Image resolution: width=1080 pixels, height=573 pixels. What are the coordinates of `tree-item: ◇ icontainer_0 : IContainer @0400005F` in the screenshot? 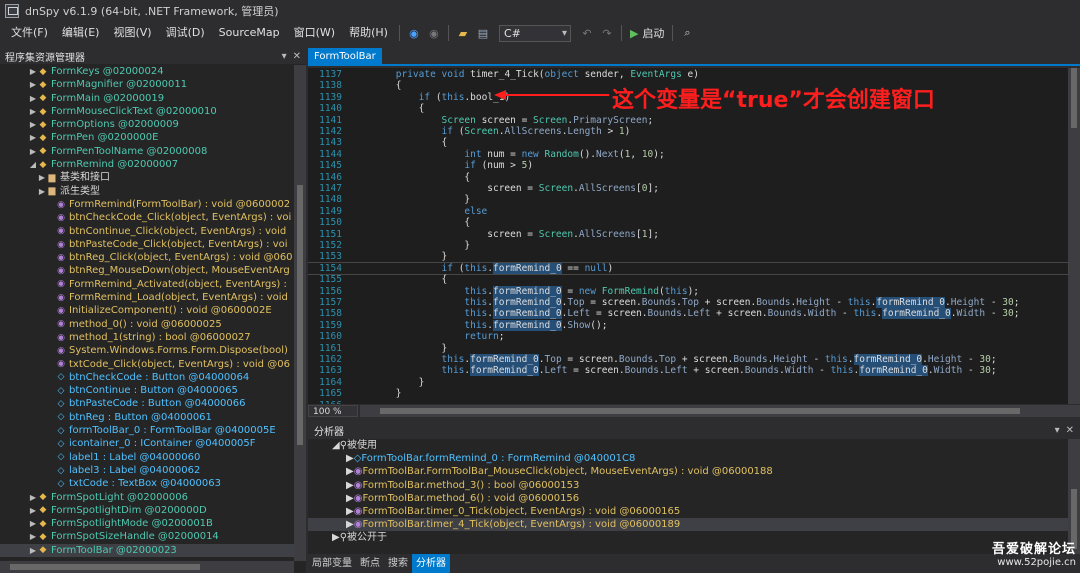 It's located at (147, 443).